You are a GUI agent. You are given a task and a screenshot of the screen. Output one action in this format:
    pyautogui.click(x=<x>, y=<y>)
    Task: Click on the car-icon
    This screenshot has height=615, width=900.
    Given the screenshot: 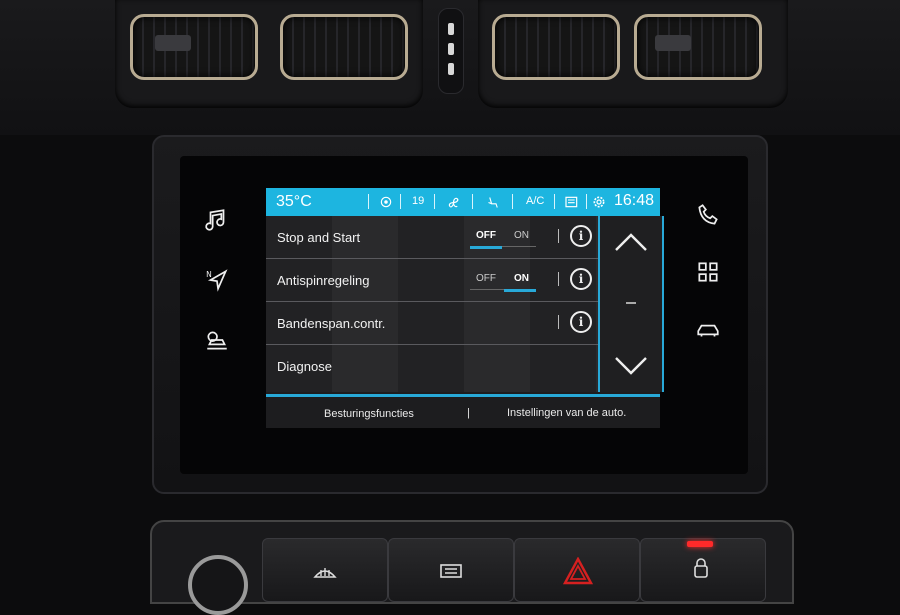 What is the action you would take?
    pyautogui.click(x=708, y=332)
    